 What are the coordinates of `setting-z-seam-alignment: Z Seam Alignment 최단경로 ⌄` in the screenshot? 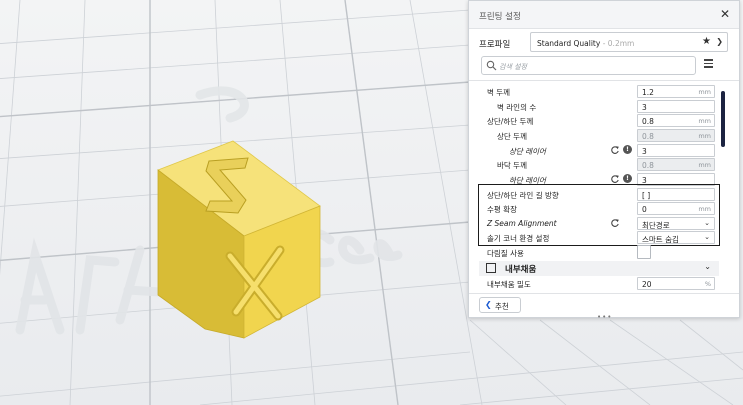 It's located at (594, 223).